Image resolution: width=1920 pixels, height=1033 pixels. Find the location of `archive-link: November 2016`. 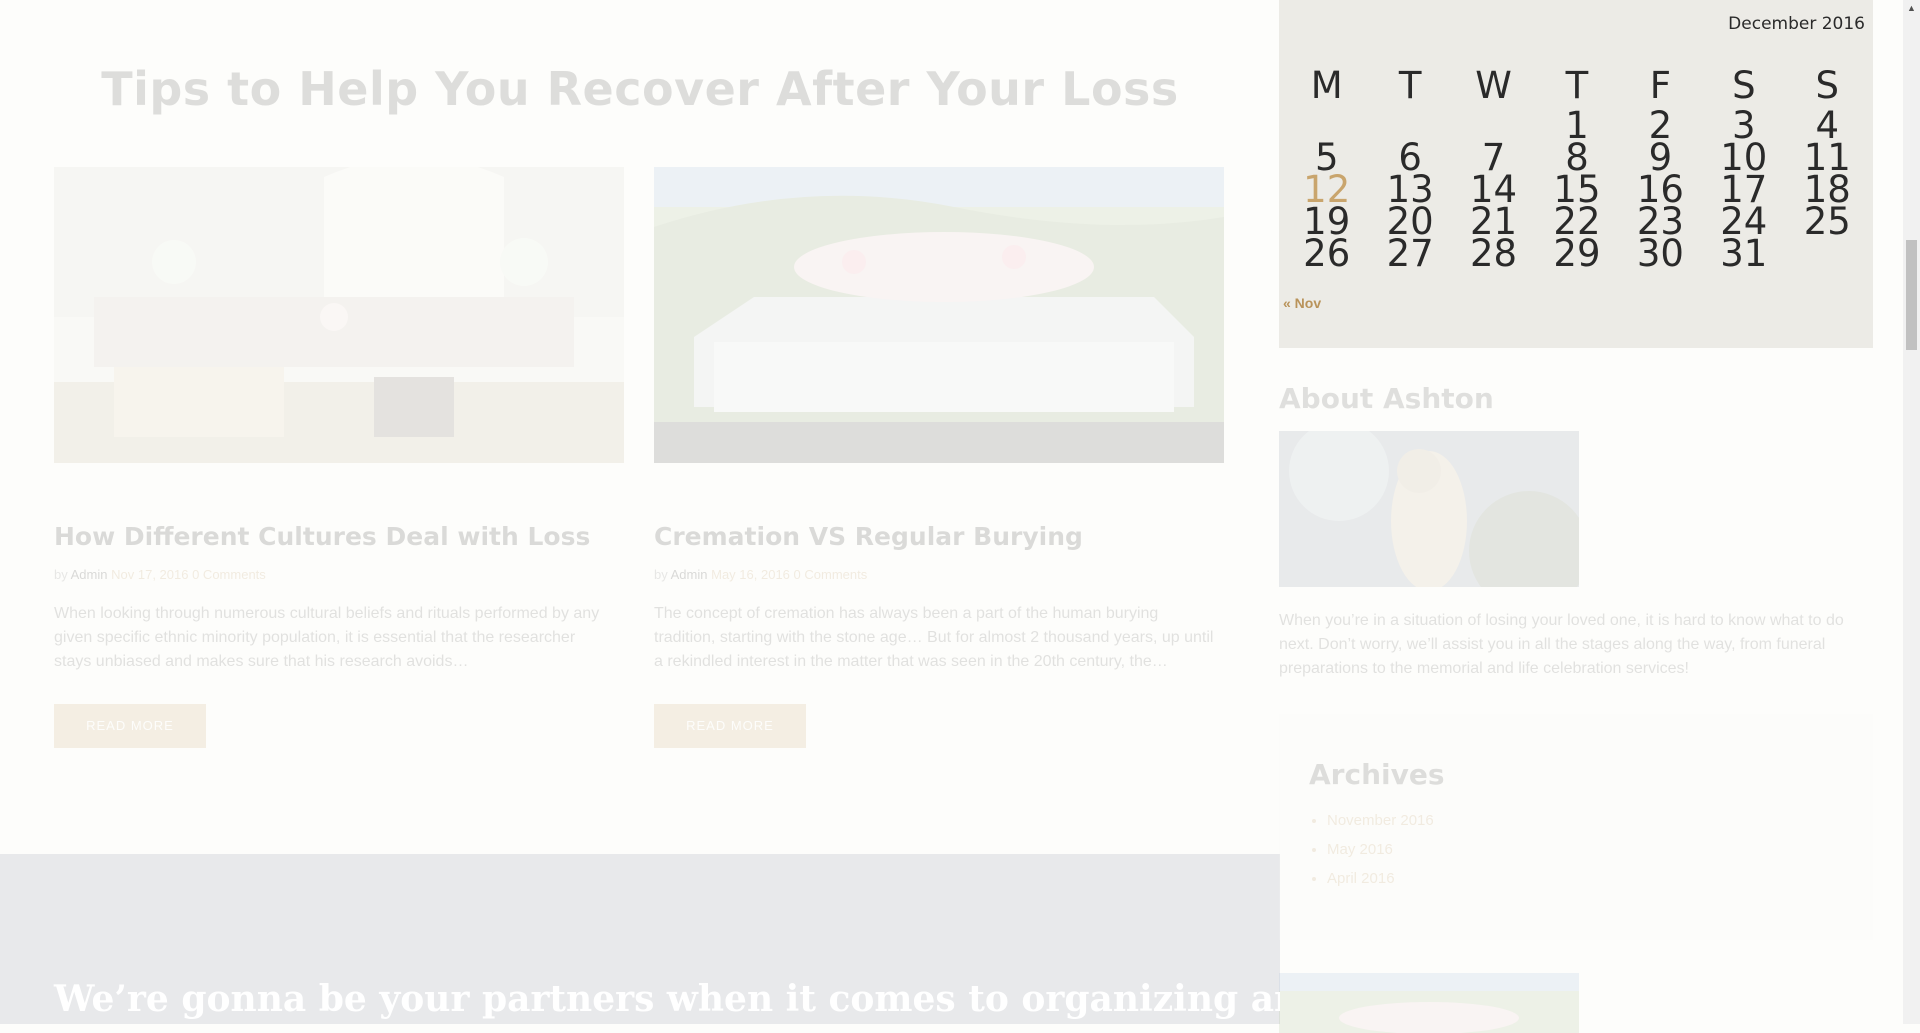

archive-link: November 2016 is located at coordinates (1380, 820).